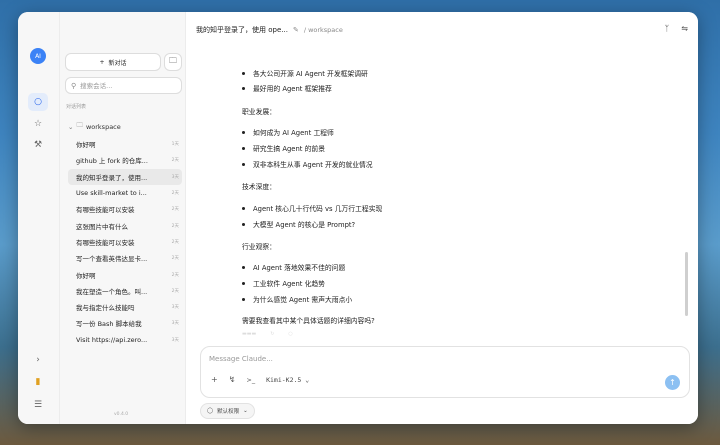  Describe the element at coordinates (303, 300) in the screenshot. I see `item-text: 为什么感觉 Agent 需声大雨点小` at that location.